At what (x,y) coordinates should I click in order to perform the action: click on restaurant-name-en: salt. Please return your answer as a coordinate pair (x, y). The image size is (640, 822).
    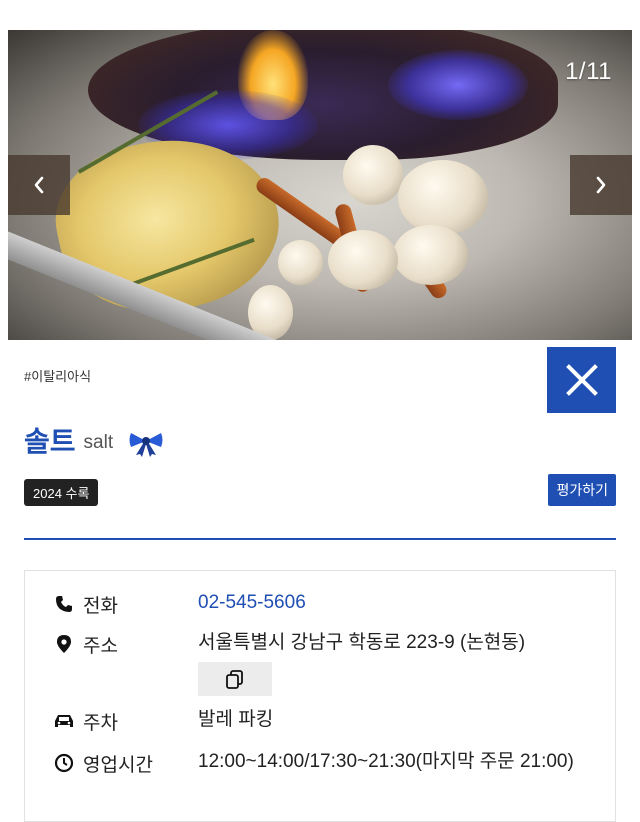
    Looking at the image, I should click on (98, 442).